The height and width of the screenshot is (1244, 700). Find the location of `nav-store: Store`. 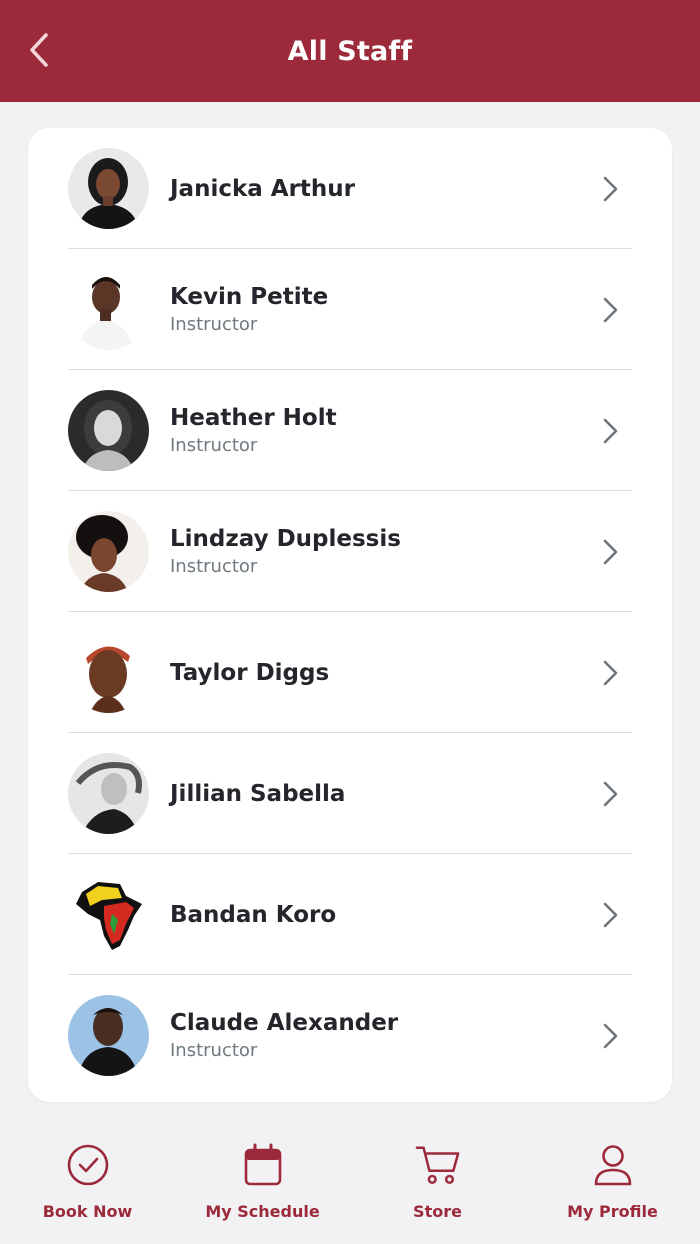

nav-store: Store is located at coordinates (437, 1192).